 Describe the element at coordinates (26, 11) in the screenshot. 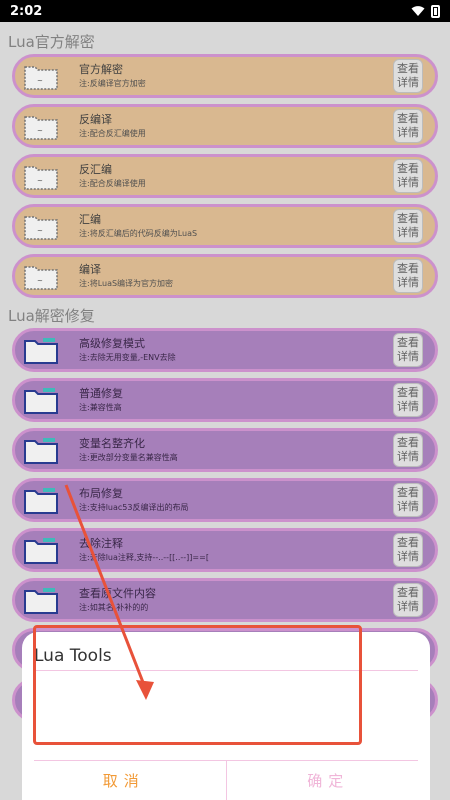

I see `status-time: 2:02` at that location.